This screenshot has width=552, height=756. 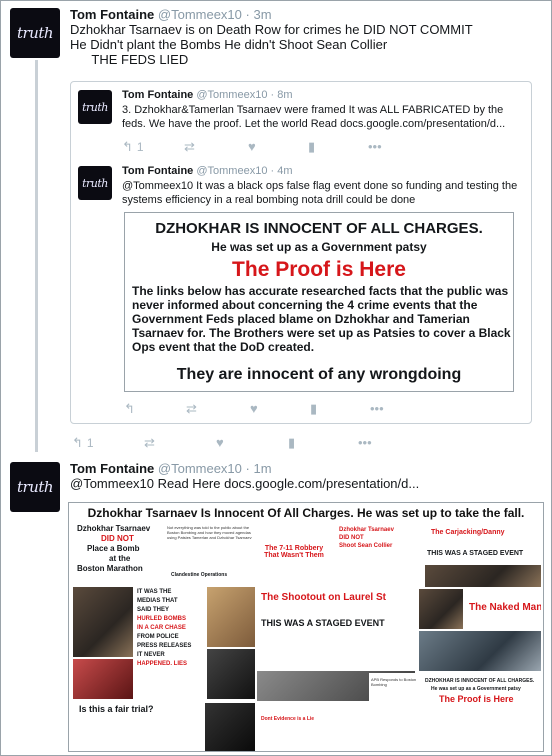 I want to click on timestamp: · 4m, so click(x=282, y=171).